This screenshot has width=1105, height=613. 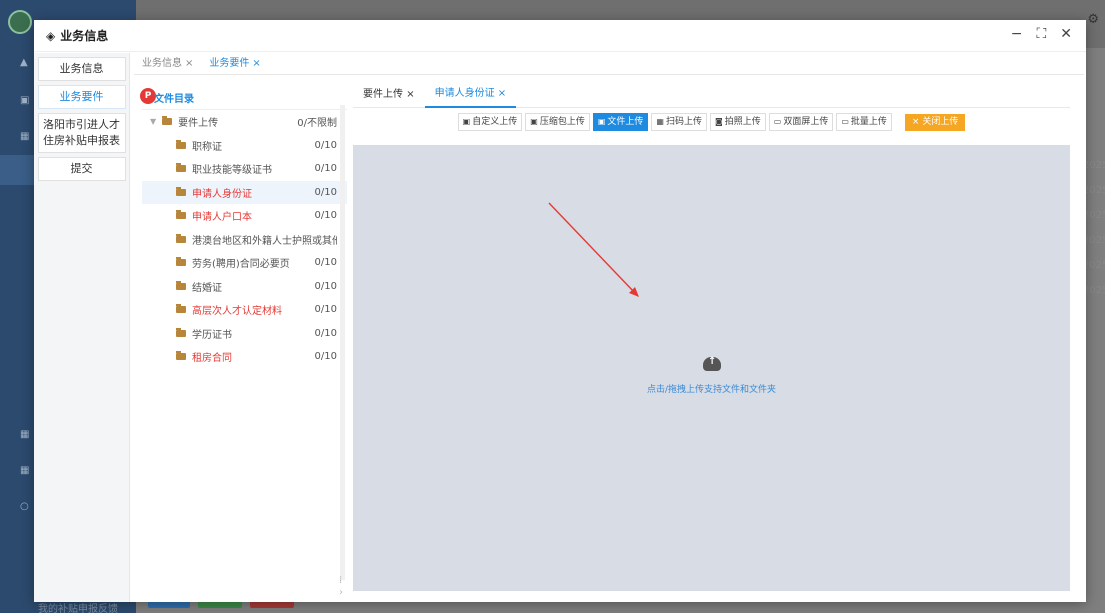 I want to click on nav-business-info: 业务信息, so click(x=81, y=69).